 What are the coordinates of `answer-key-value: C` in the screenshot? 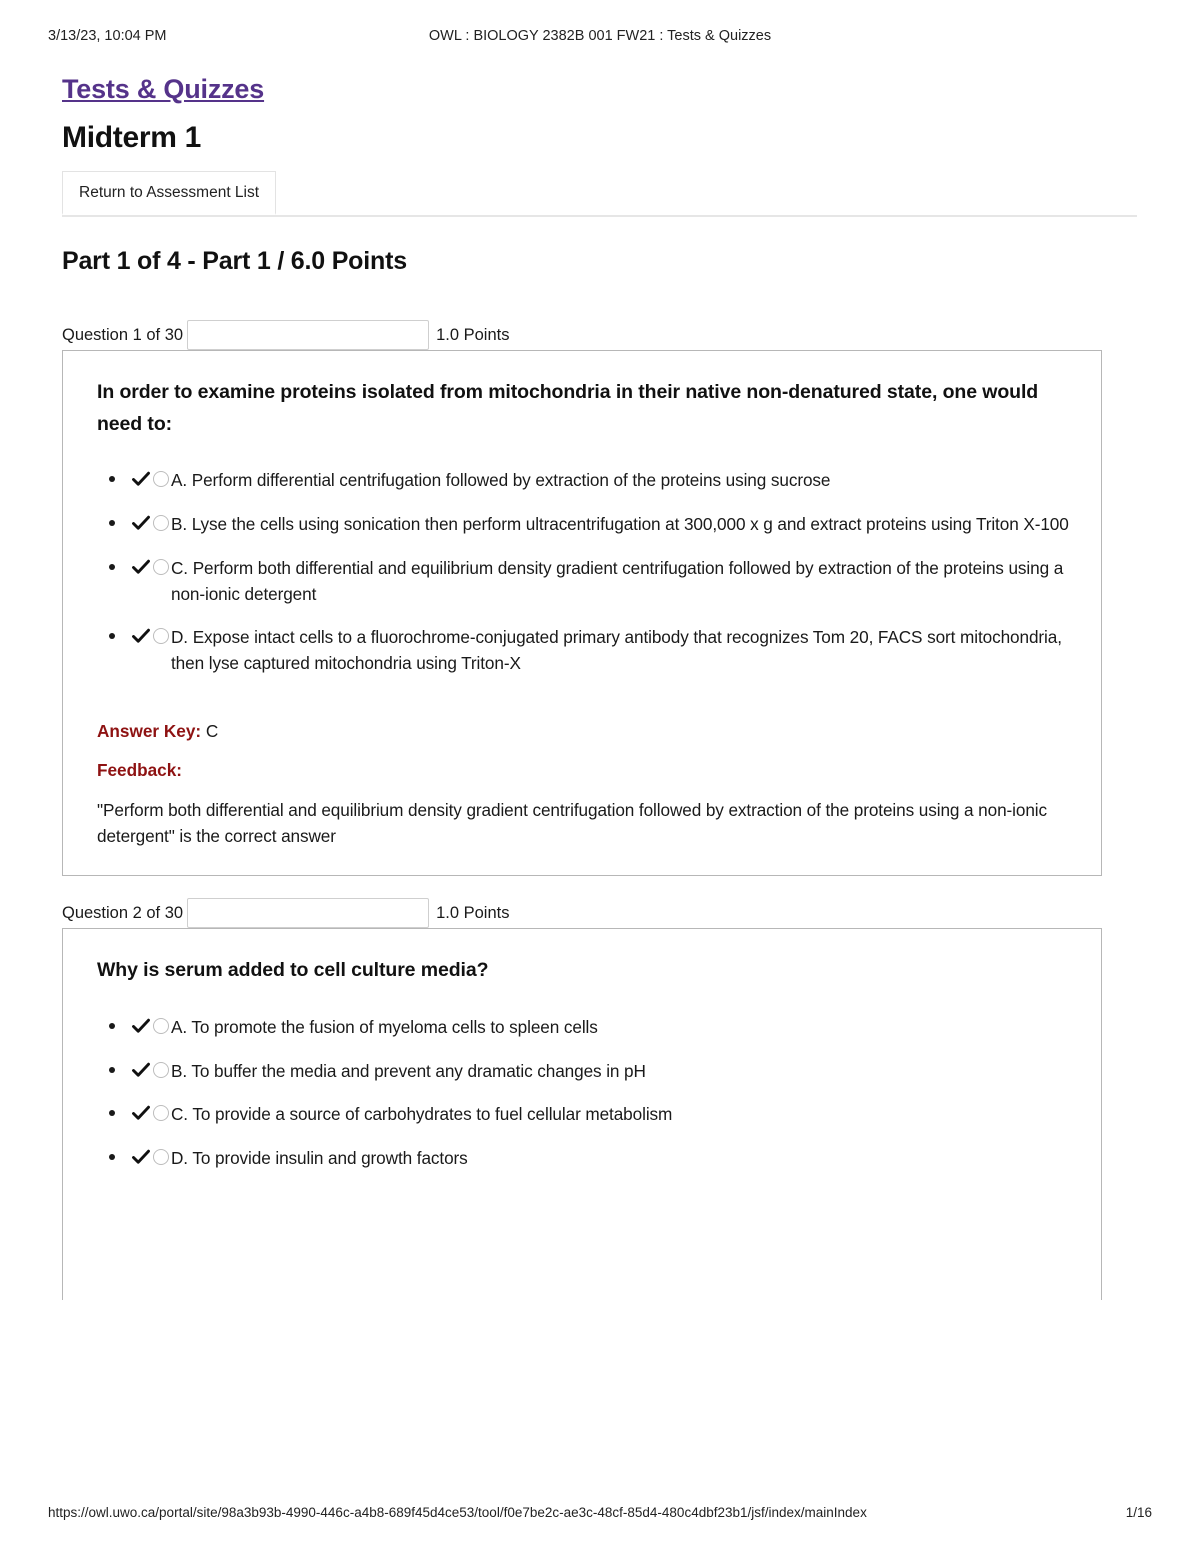 It's located at (212, 730).